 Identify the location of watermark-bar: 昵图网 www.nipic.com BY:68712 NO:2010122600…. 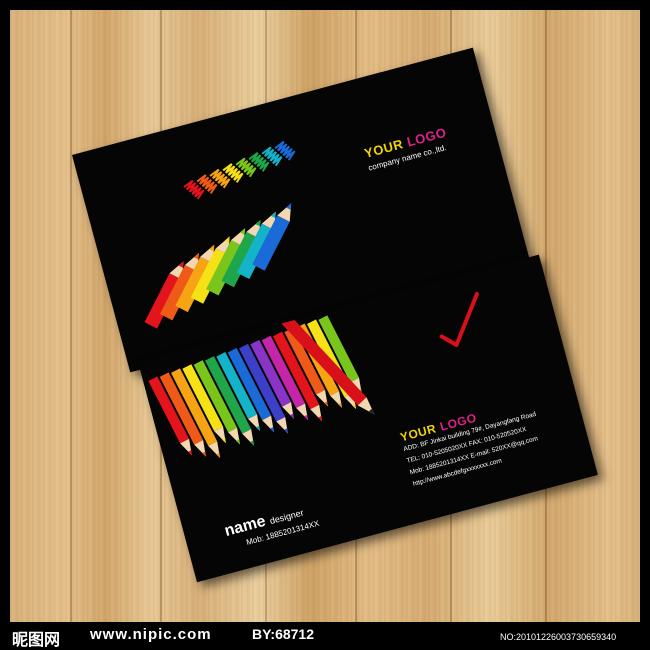
(327, 636).